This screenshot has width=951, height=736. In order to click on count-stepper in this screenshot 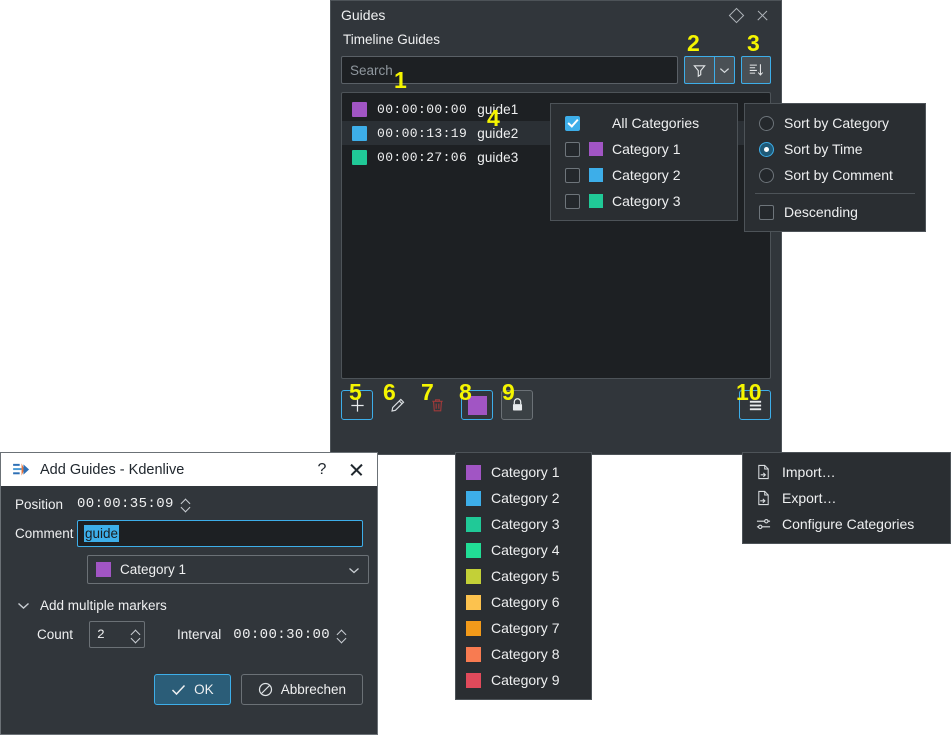, I will do `click(135, 635)`.